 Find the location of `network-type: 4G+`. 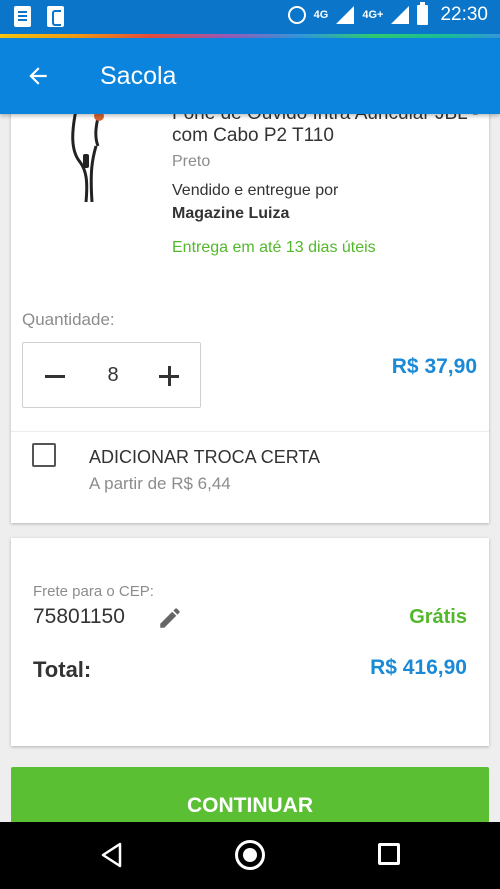

network-type: 4G+ is located at coordinates (373, 15).